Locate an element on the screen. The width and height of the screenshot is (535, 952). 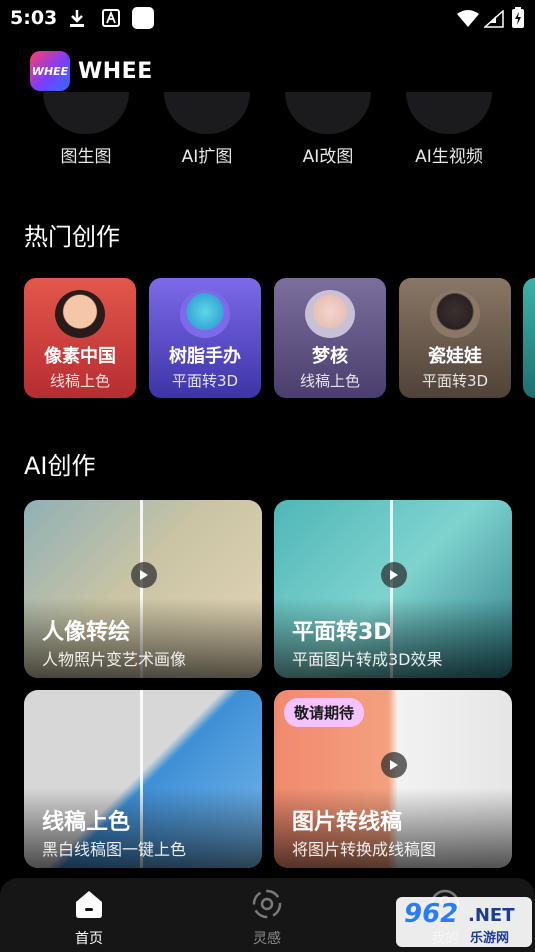
tab-inspiration: 灵感 is located at coordinates (267, 915).